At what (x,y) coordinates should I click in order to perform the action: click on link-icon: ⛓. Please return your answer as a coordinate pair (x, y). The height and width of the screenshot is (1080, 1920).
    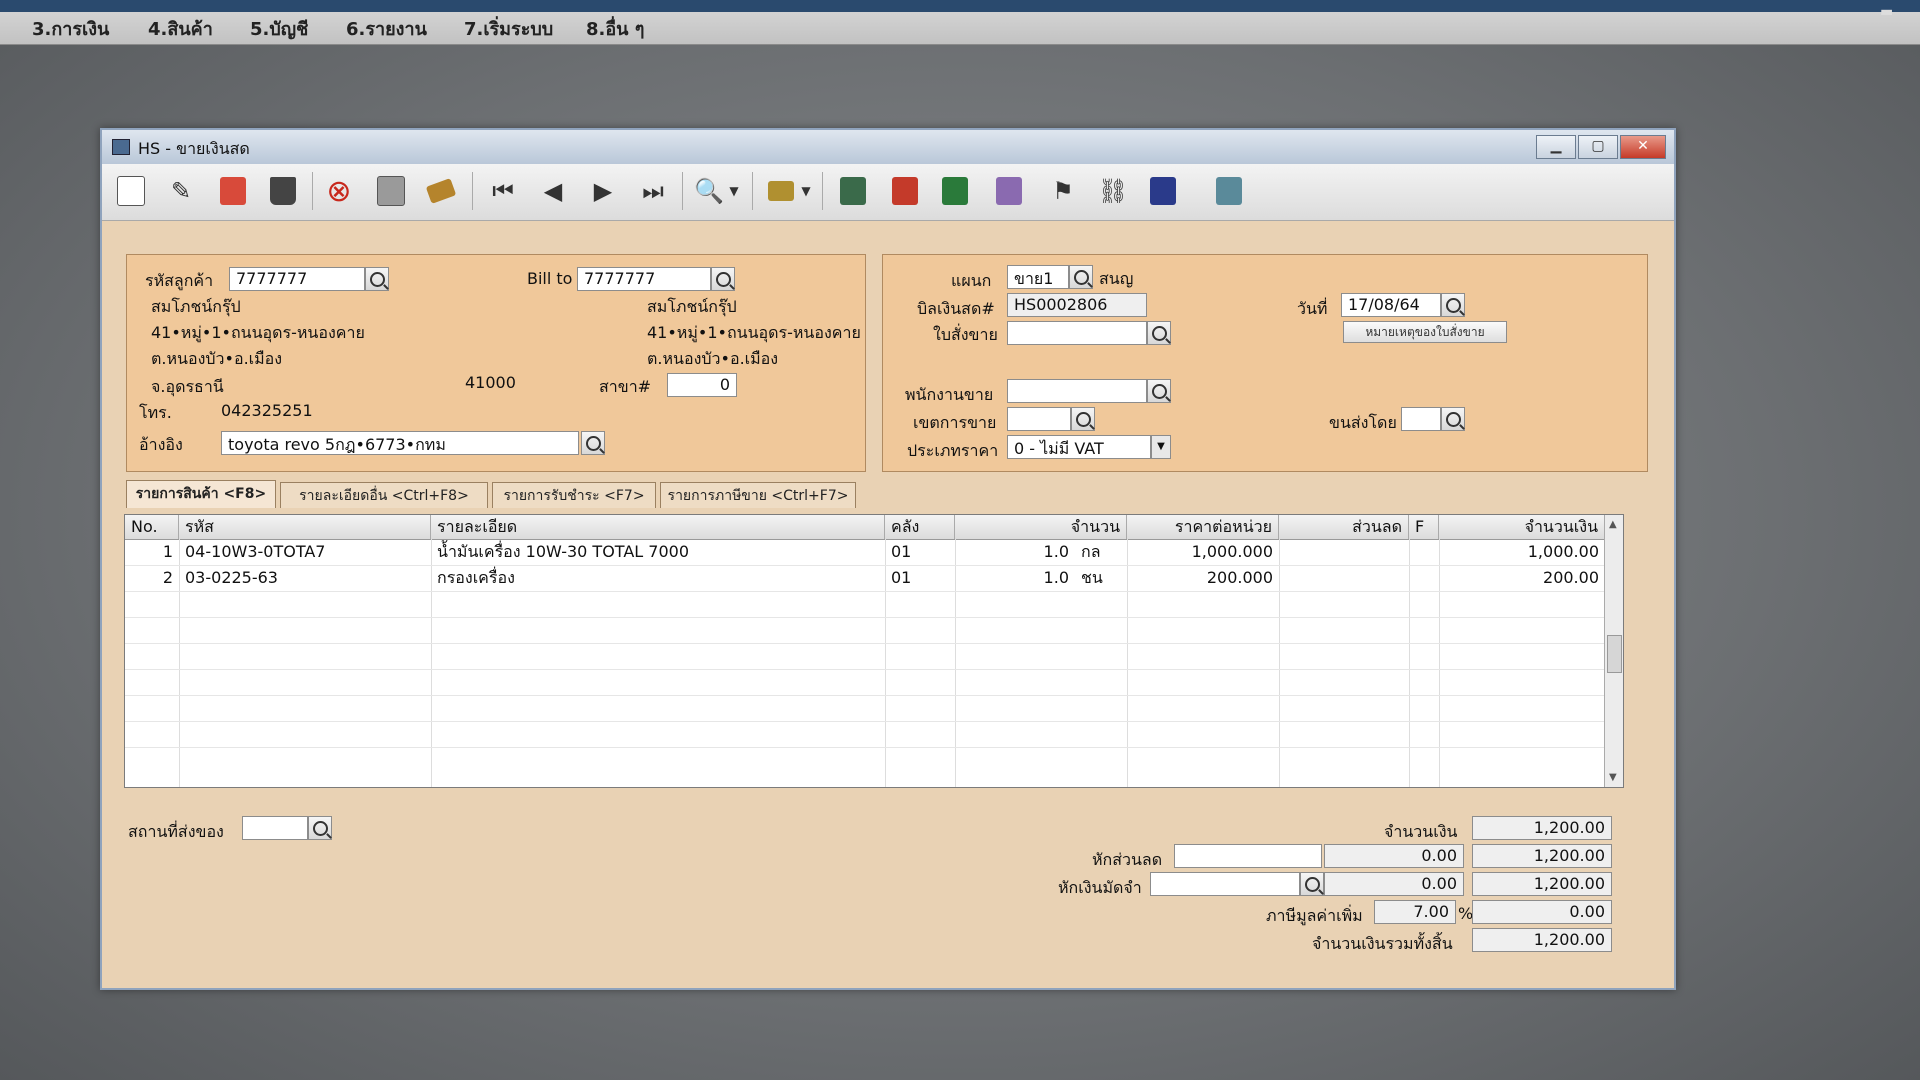
    Looking at the image, I should click on (1113, 191).